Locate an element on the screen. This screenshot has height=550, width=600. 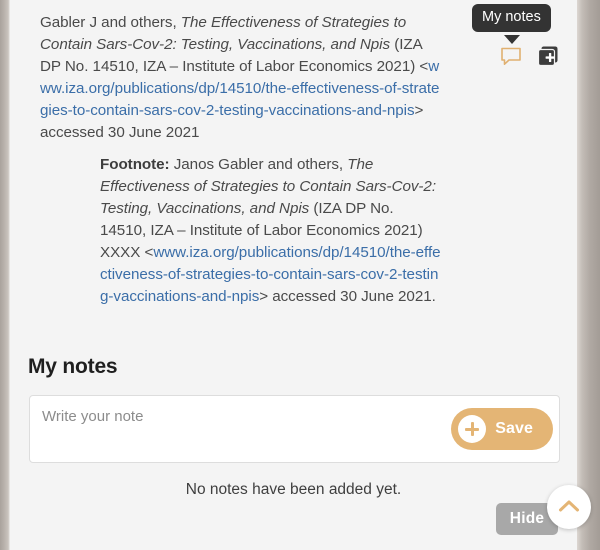
footnote-label: Footnote: is located at coordinates (135, 164).